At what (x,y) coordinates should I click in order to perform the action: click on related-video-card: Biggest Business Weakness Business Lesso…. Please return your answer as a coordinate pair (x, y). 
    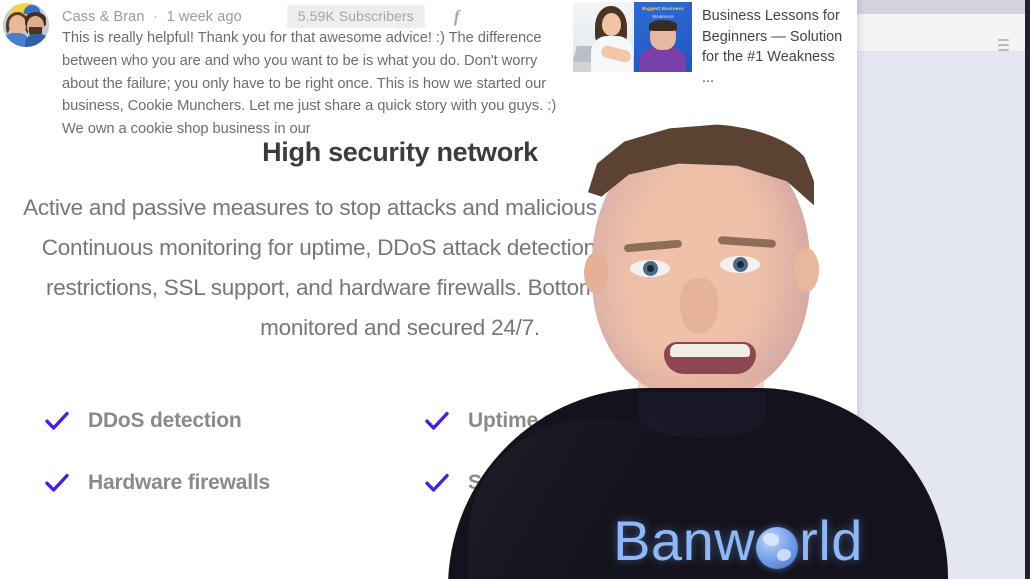
    Looking at the image, I should click on (715, 43).